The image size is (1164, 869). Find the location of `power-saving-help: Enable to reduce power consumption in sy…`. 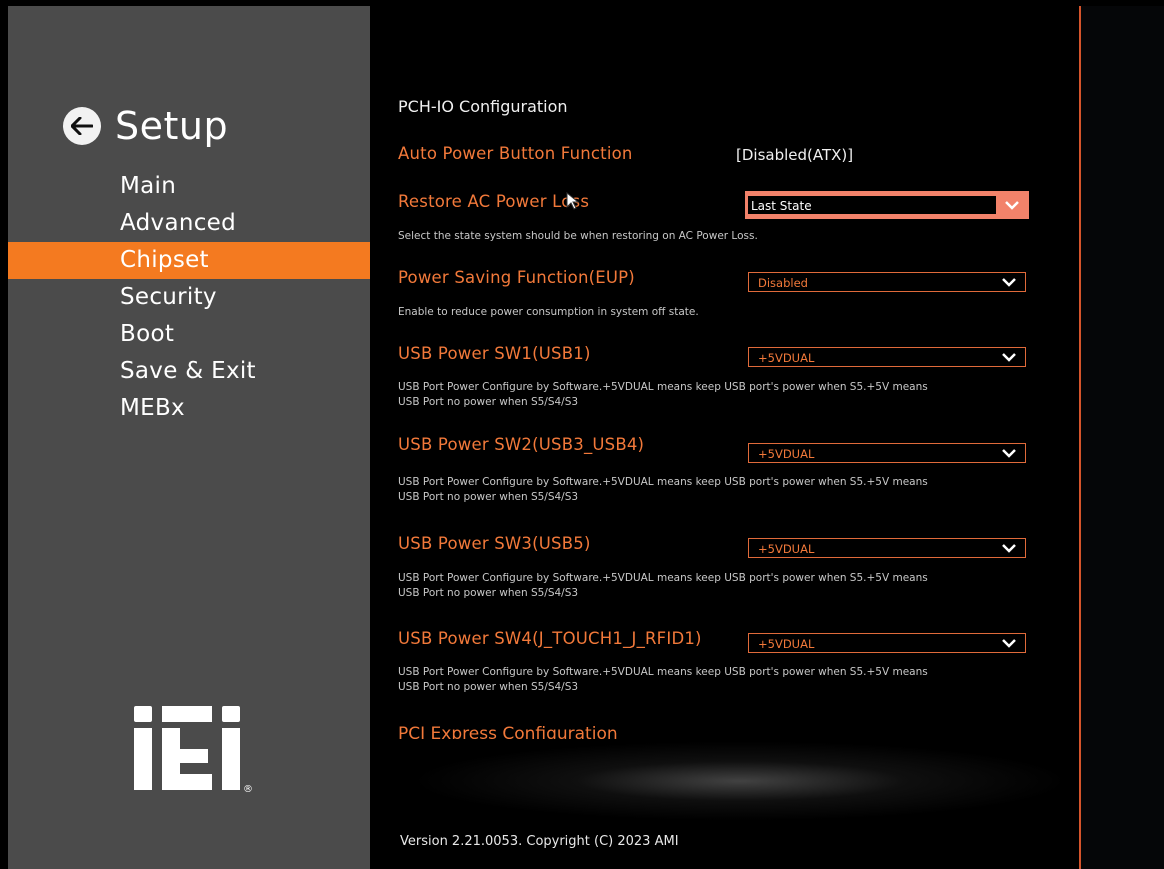

power-saving-help: Enable to reduce power consumption in sy… is located at coordinates (548, 312).